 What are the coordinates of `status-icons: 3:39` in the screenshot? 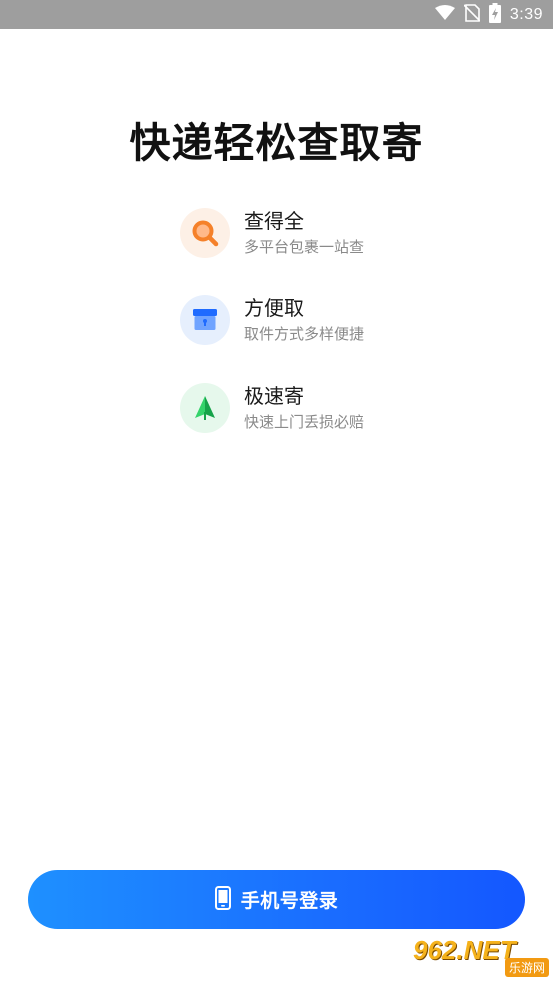 It's located at (488, 14).